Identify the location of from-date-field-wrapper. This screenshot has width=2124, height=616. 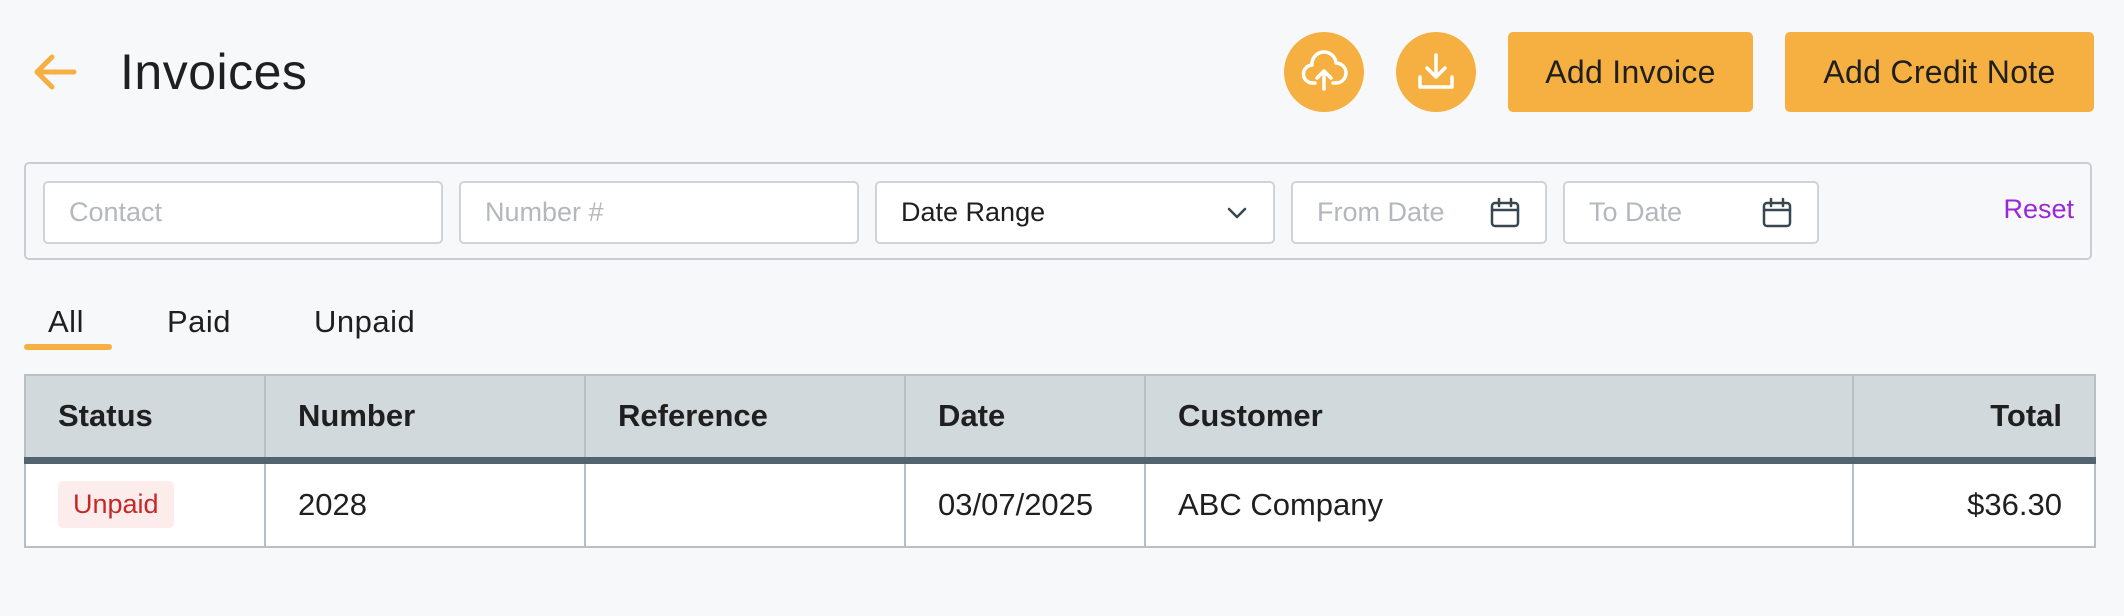
(1419, 212).